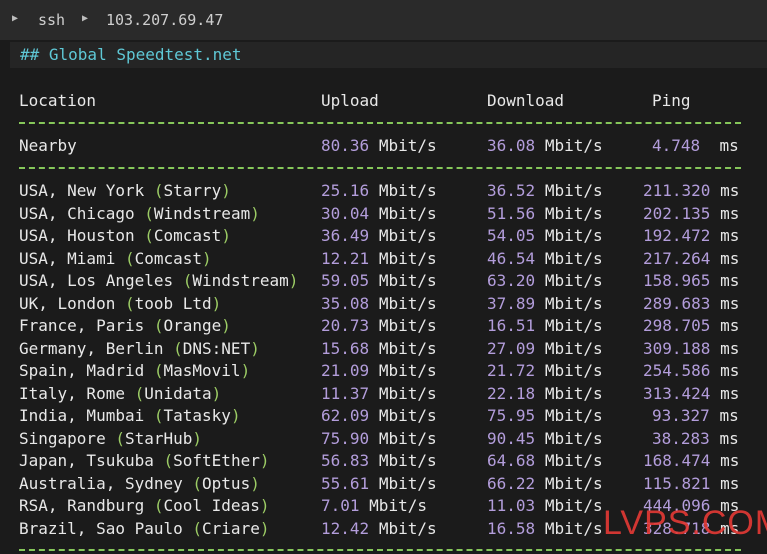 The image size is (767, 554). What do you see at coordinates (379, 145) in the screenshot?
I see `nearby-upload: 80.36 Mbit/s` at bounding box center [379, 145].